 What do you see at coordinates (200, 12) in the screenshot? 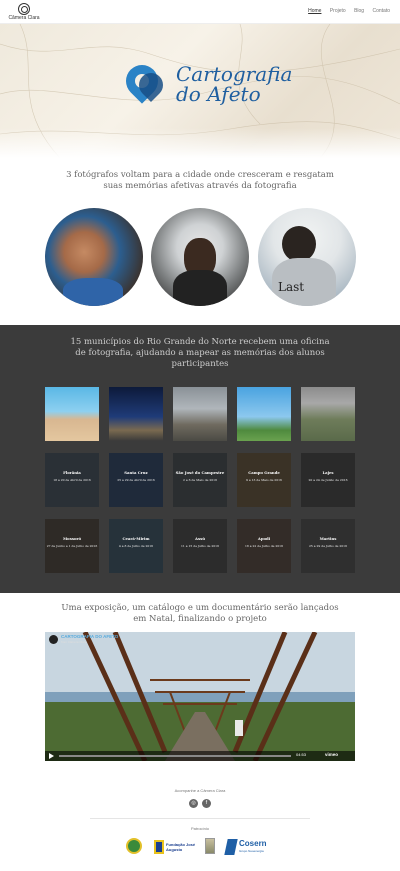
I see `top-nav: Câmera Clara Home Projeto Blog Contato` at bounding box center [200, 12].